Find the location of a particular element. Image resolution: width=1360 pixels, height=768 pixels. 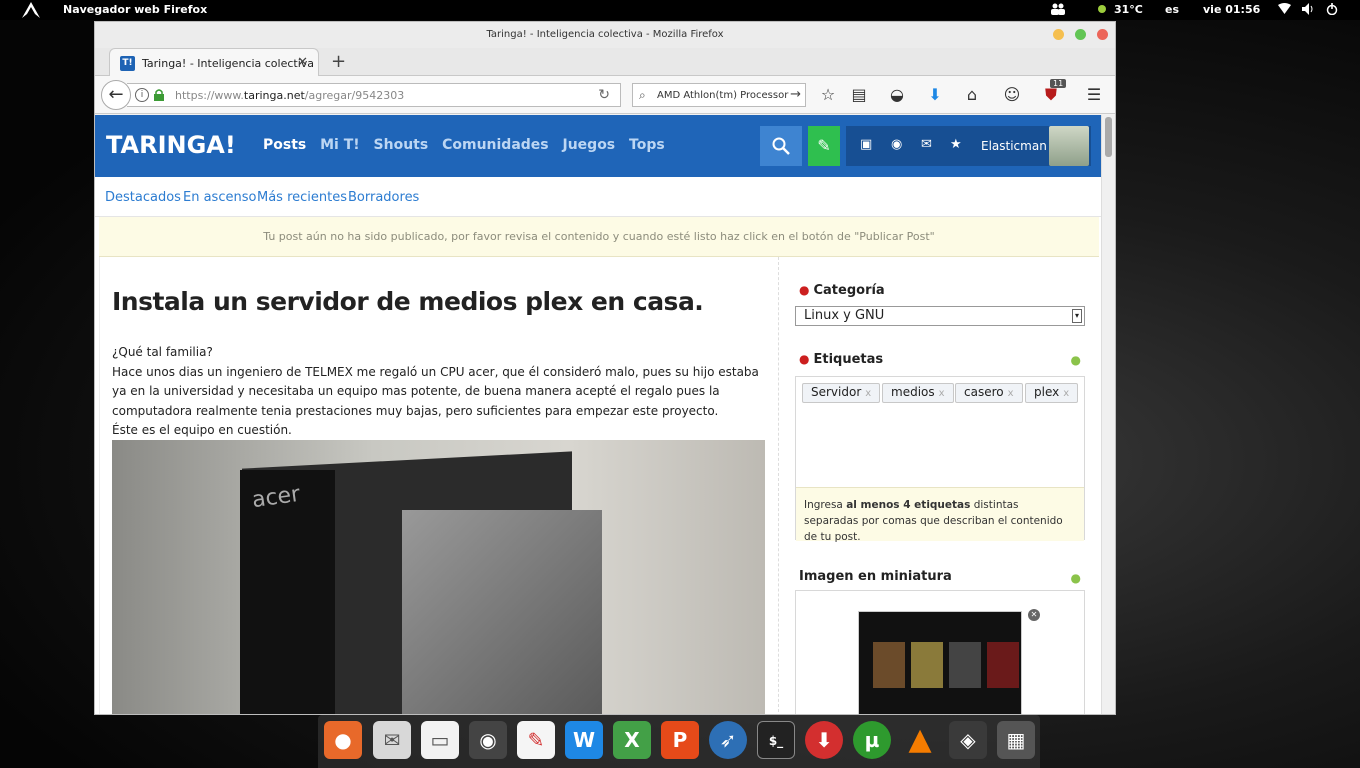

tags-hint-bulb-icon: ● is located at coordinates (1076, 360).